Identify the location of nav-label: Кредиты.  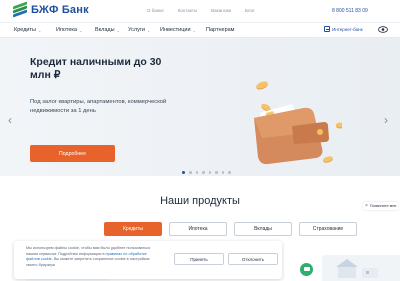
(25, 30).